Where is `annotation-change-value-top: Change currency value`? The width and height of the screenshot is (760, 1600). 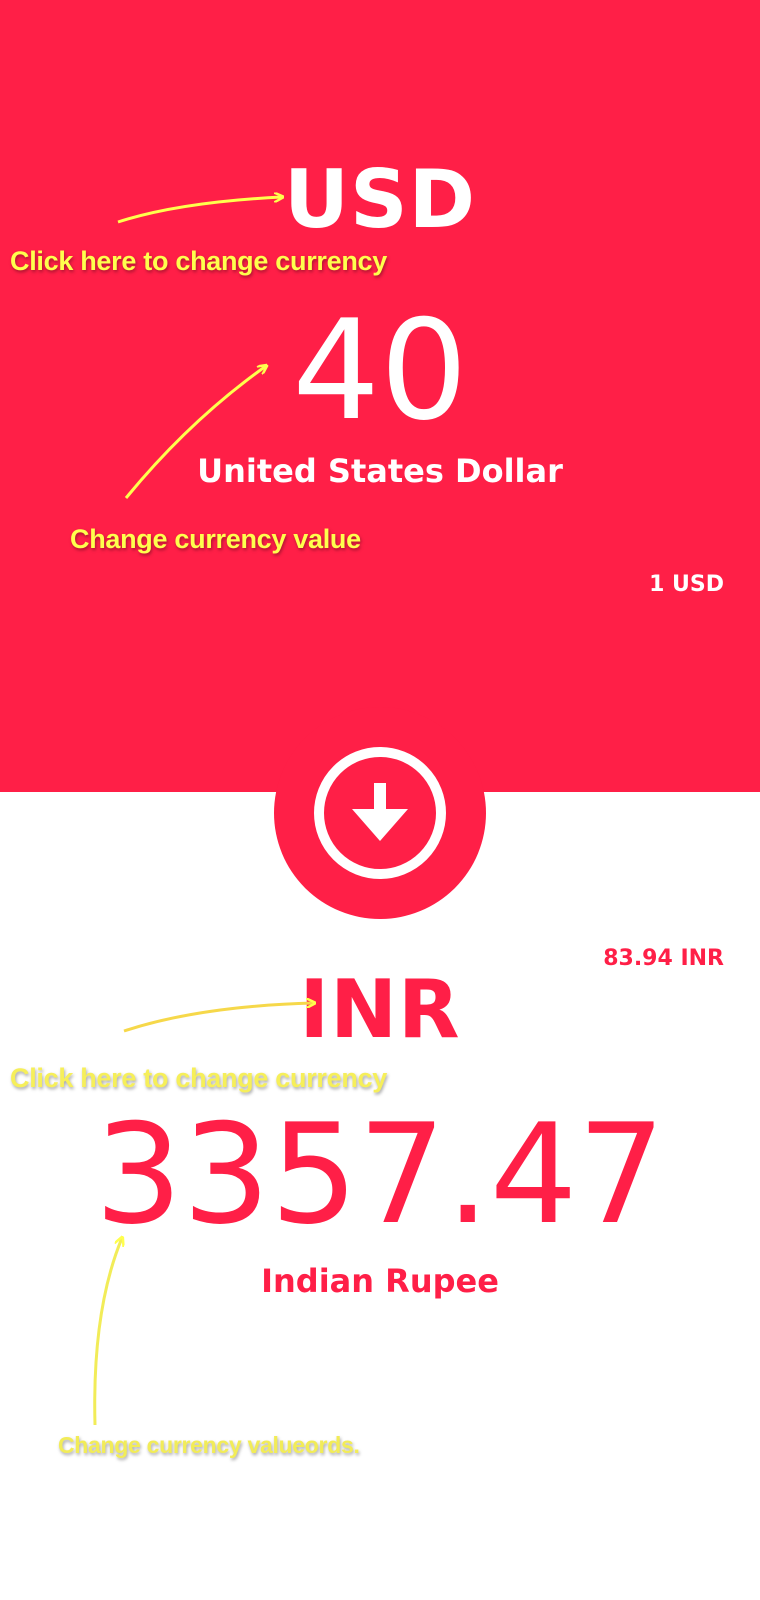
annotation-change-value-top: Change currency value is located at coordinates (215, 539).